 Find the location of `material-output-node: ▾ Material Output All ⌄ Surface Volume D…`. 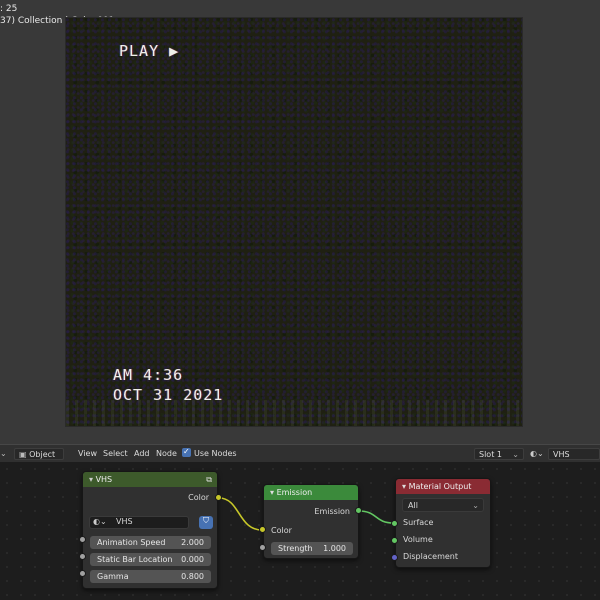

material-output-node: ▾ Material Output All ⌄ Surface Volume D… is located at coordinates (443, 523).